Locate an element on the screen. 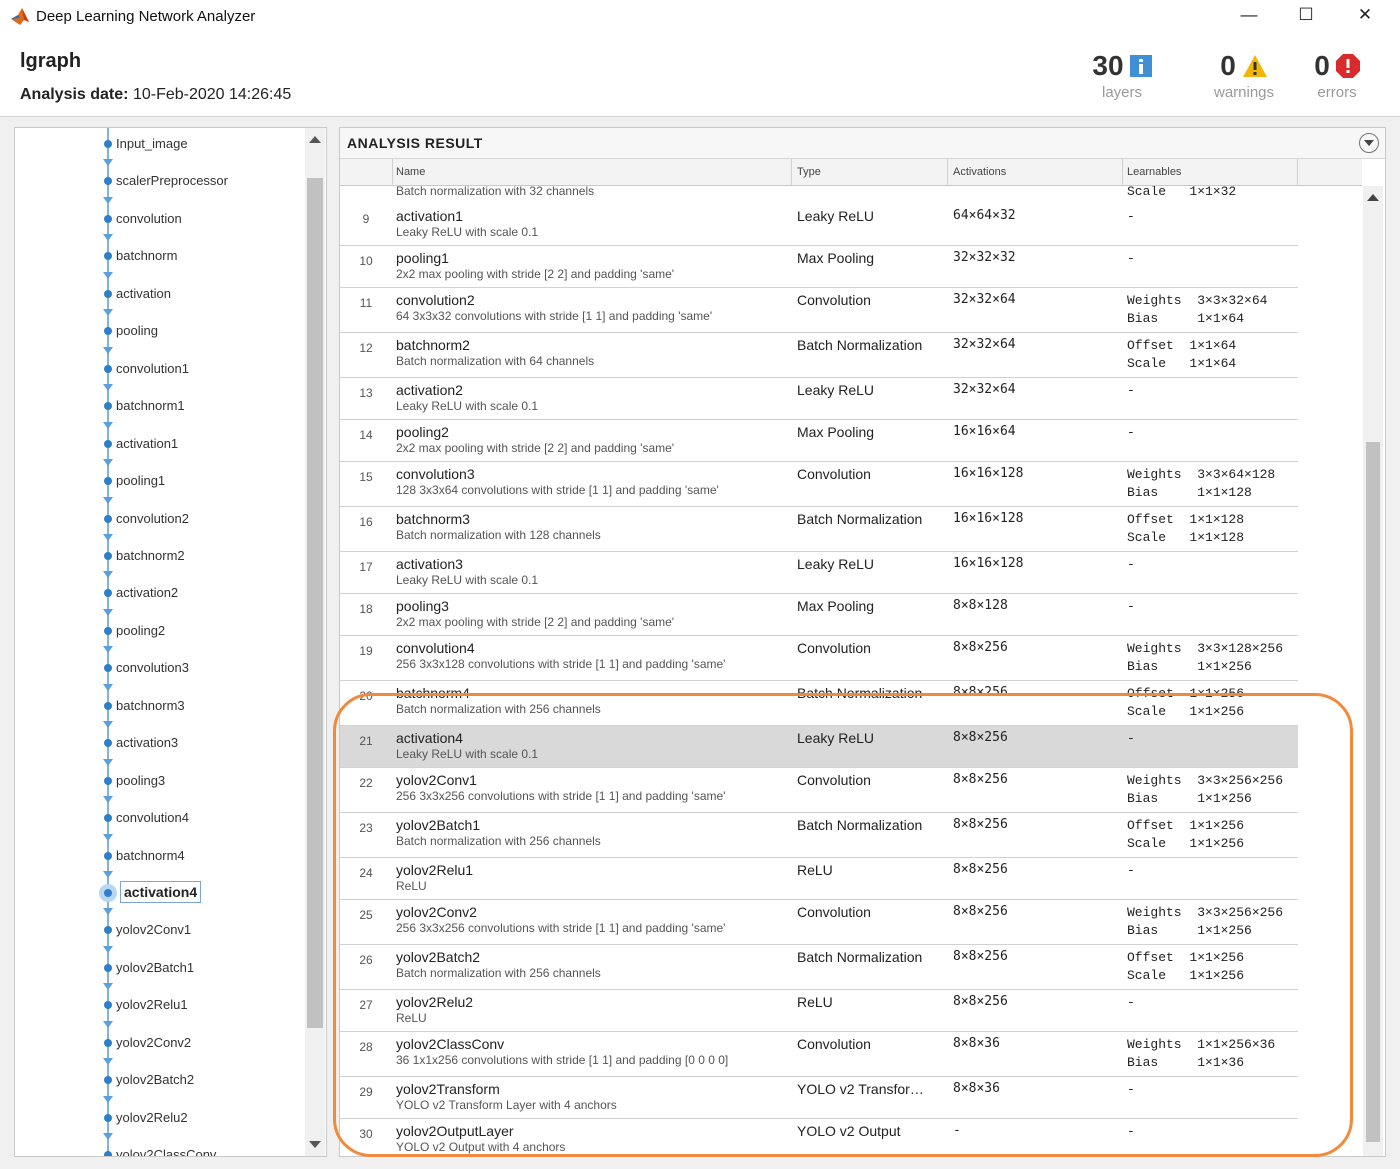  graph-node-convolution1: convolution1 is located at coordinates (155, 363).